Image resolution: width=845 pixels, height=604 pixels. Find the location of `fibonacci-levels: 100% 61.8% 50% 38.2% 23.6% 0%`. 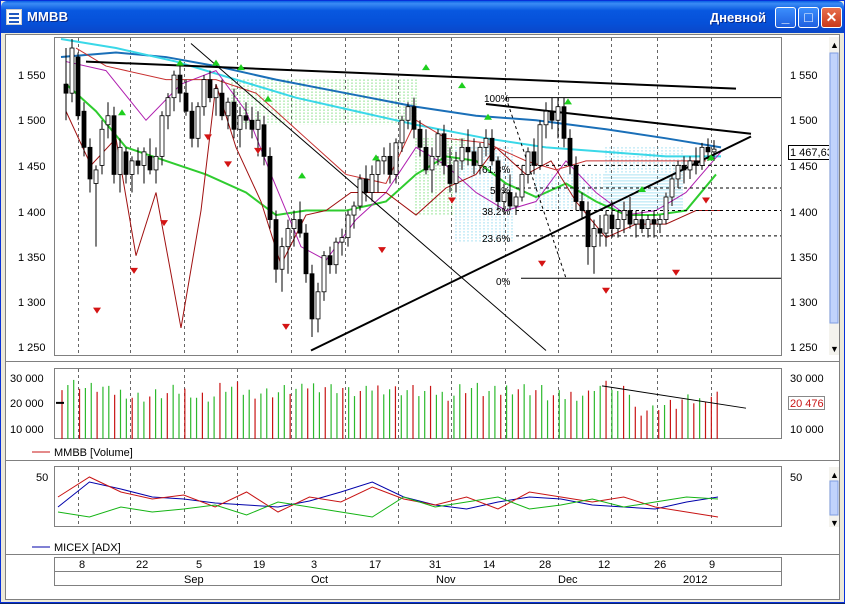

fibonacci-levels: 100% 61.8% 50% 38.2% 23.6% 0% is located at coordinates (496, 191).